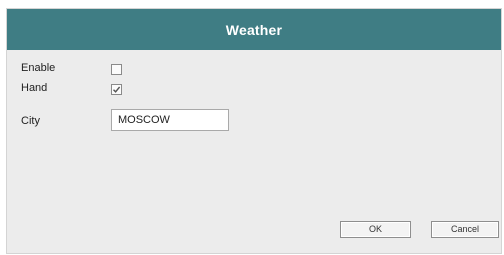 This screenshot has height=255, width=504. Describe the element at coordinates (30, 121) in the screenshot. I see `city-label: City` at that location.